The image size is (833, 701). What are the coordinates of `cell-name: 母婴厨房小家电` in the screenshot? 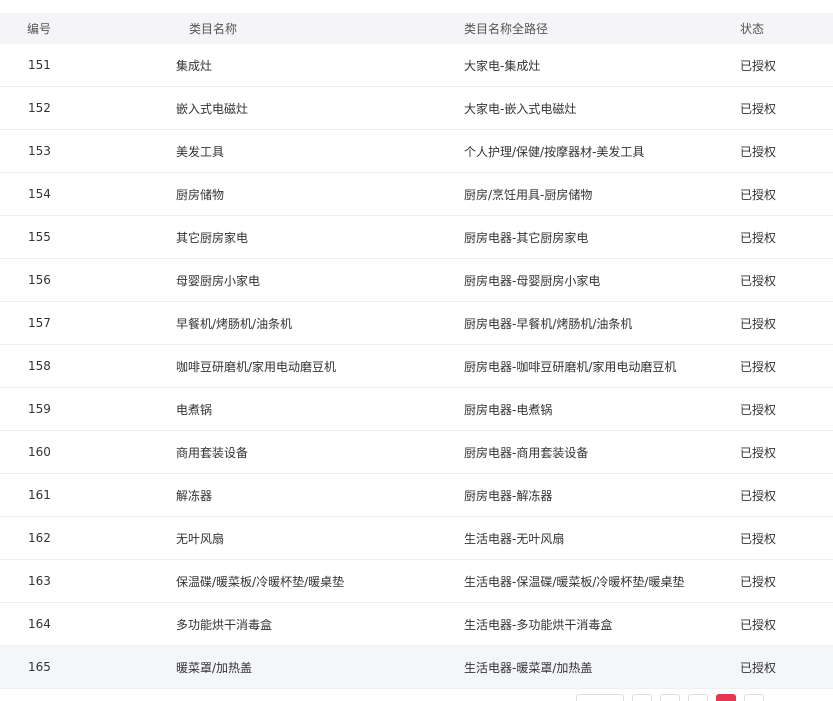 It's located at (218, 280).